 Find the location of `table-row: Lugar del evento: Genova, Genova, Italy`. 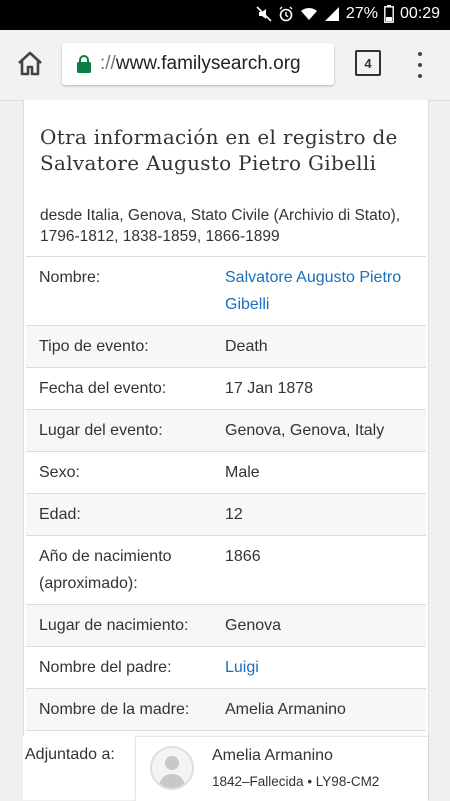

table-row: Lugar del evento: Genova, Genova, Italy is located at coordinates (226, 430).